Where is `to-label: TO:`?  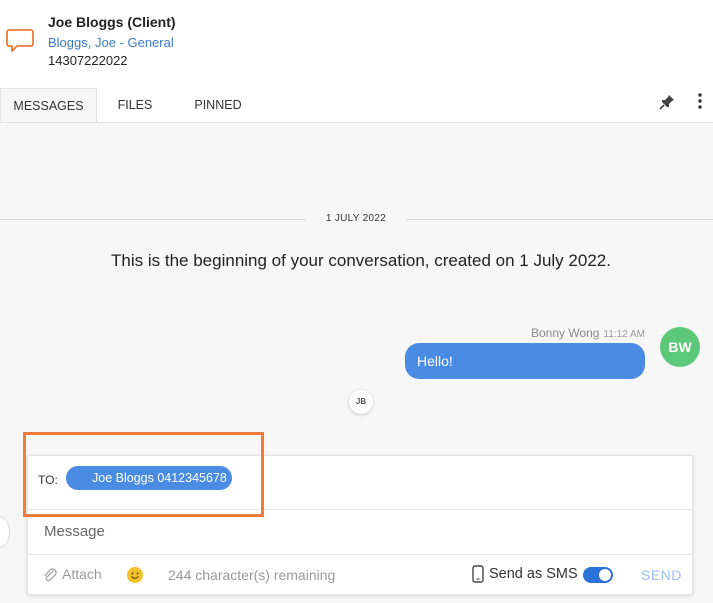
to-label: TO: is located at coordinates (48, 480).